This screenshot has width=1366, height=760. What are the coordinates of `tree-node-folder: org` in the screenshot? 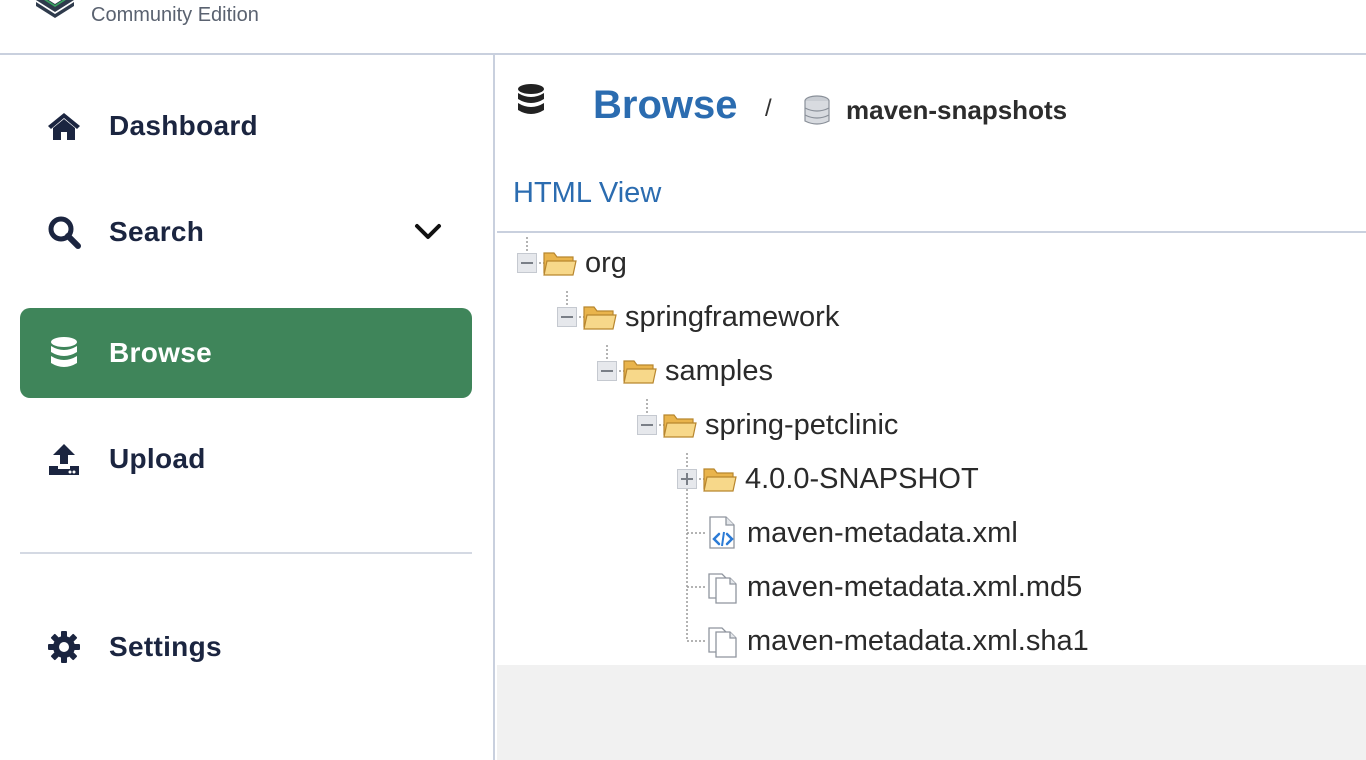 It's located at (572, 263).